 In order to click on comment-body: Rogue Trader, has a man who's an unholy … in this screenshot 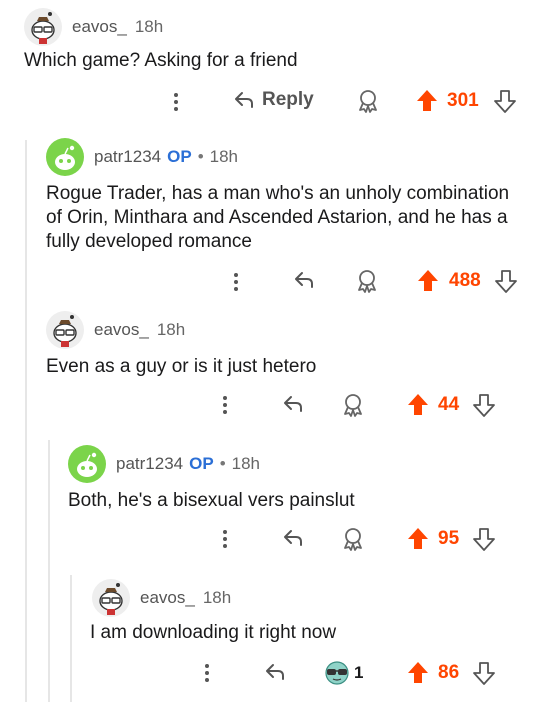, I will do `click(278, 217)`.